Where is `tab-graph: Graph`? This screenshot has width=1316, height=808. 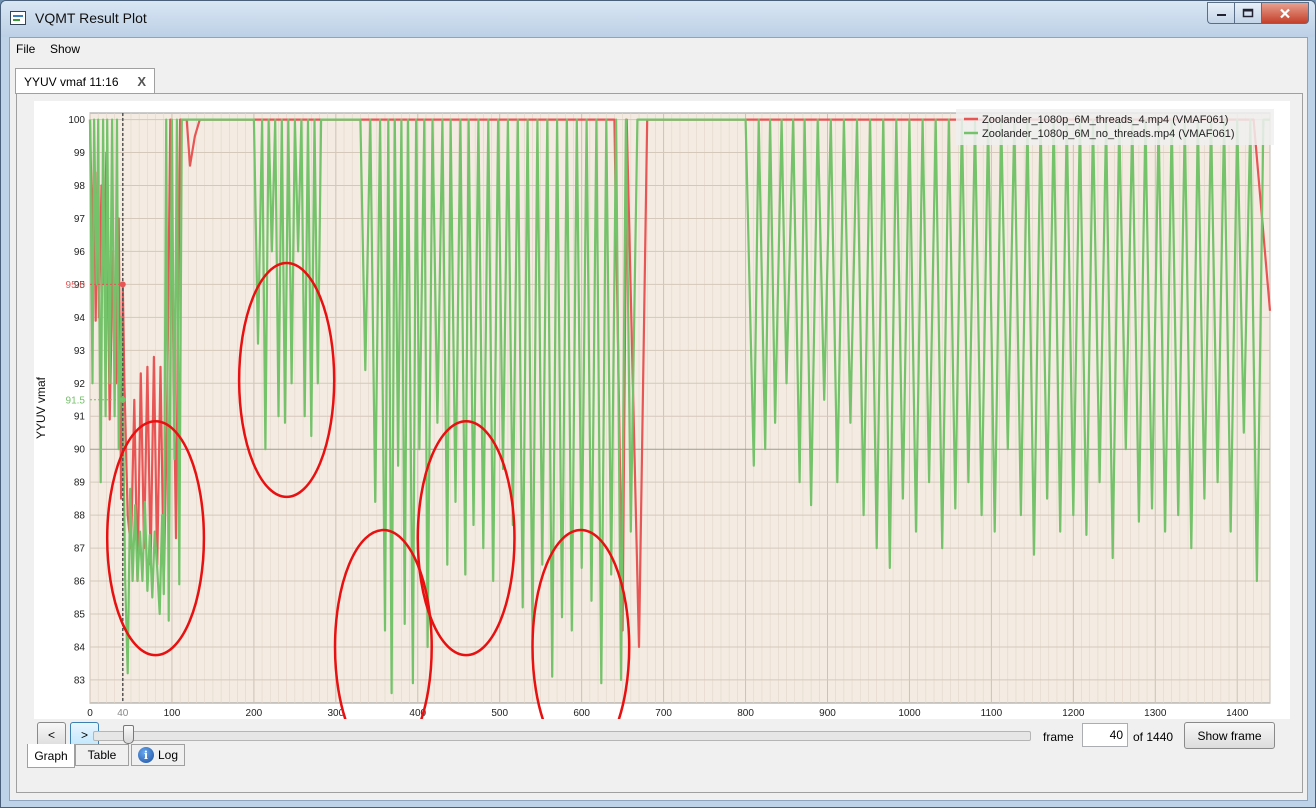 tab-graph: Graph is located at coordinates (51, 756).